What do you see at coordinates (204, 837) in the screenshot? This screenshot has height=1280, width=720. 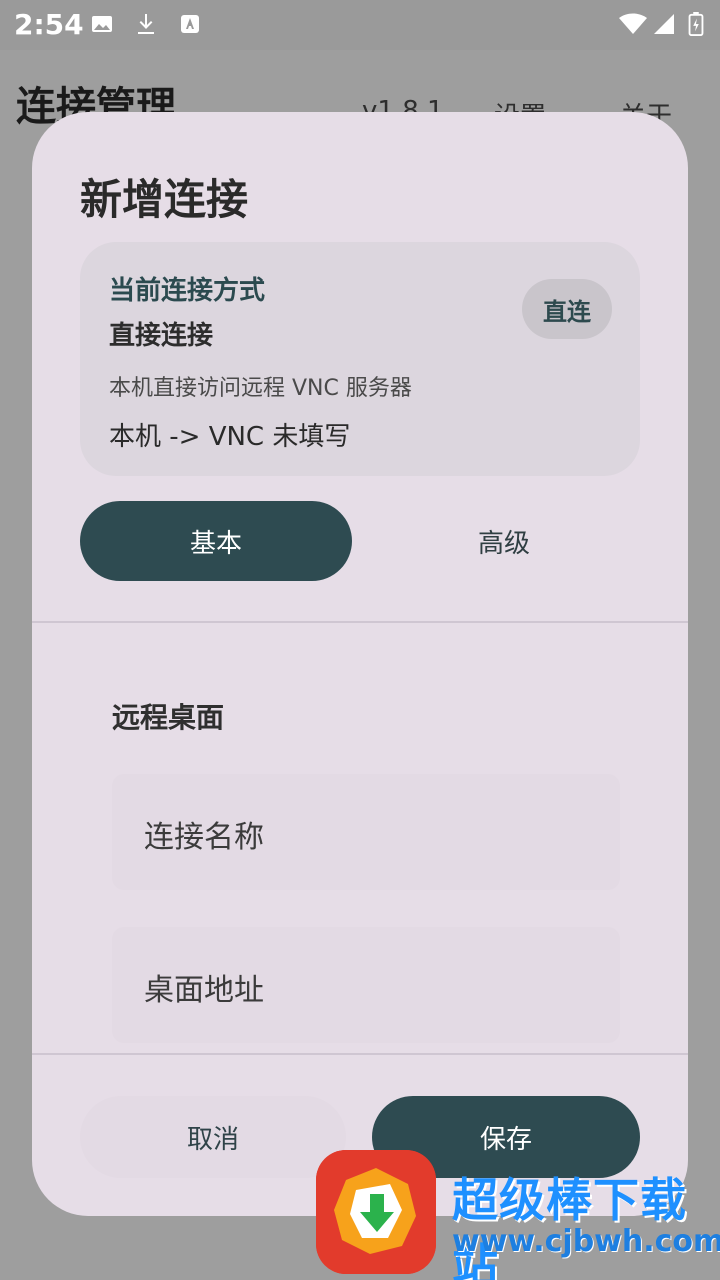 I see `connection-name-label: 连接名称` at bounding box center [204, 837].